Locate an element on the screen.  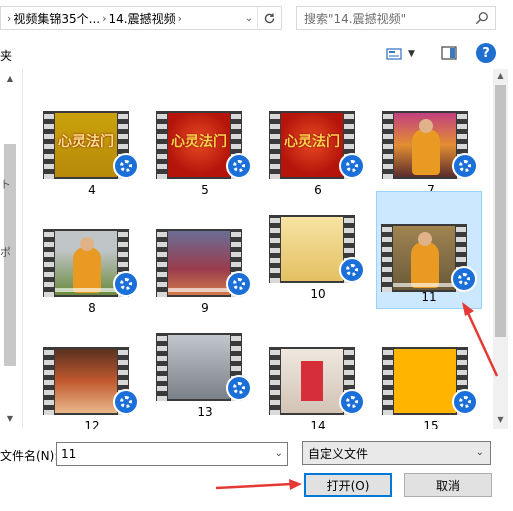
file-item: 8 is located at coordinates (92, 284).